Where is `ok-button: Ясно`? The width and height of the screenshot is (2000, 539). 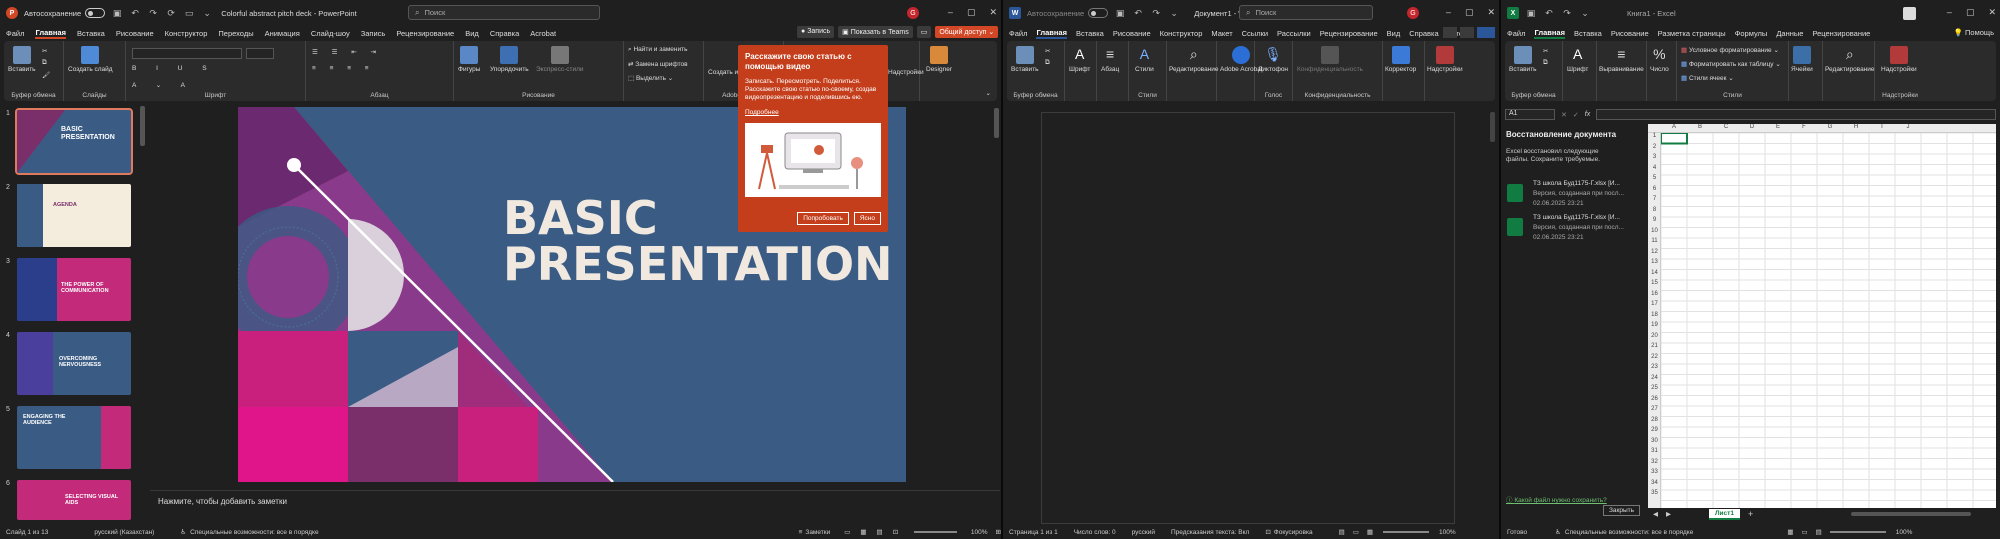 ok-button: Ясно is located at coordinates (867, 218).